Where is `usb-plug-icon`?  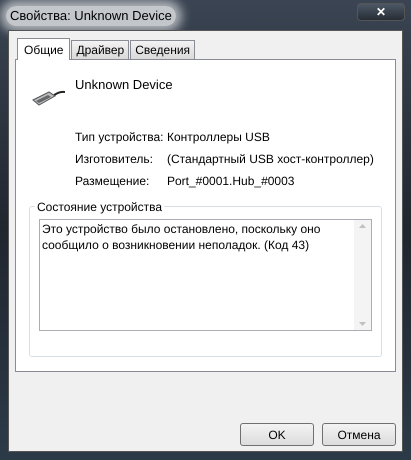 usb-plug-icon is located at coordinates (48, 98).